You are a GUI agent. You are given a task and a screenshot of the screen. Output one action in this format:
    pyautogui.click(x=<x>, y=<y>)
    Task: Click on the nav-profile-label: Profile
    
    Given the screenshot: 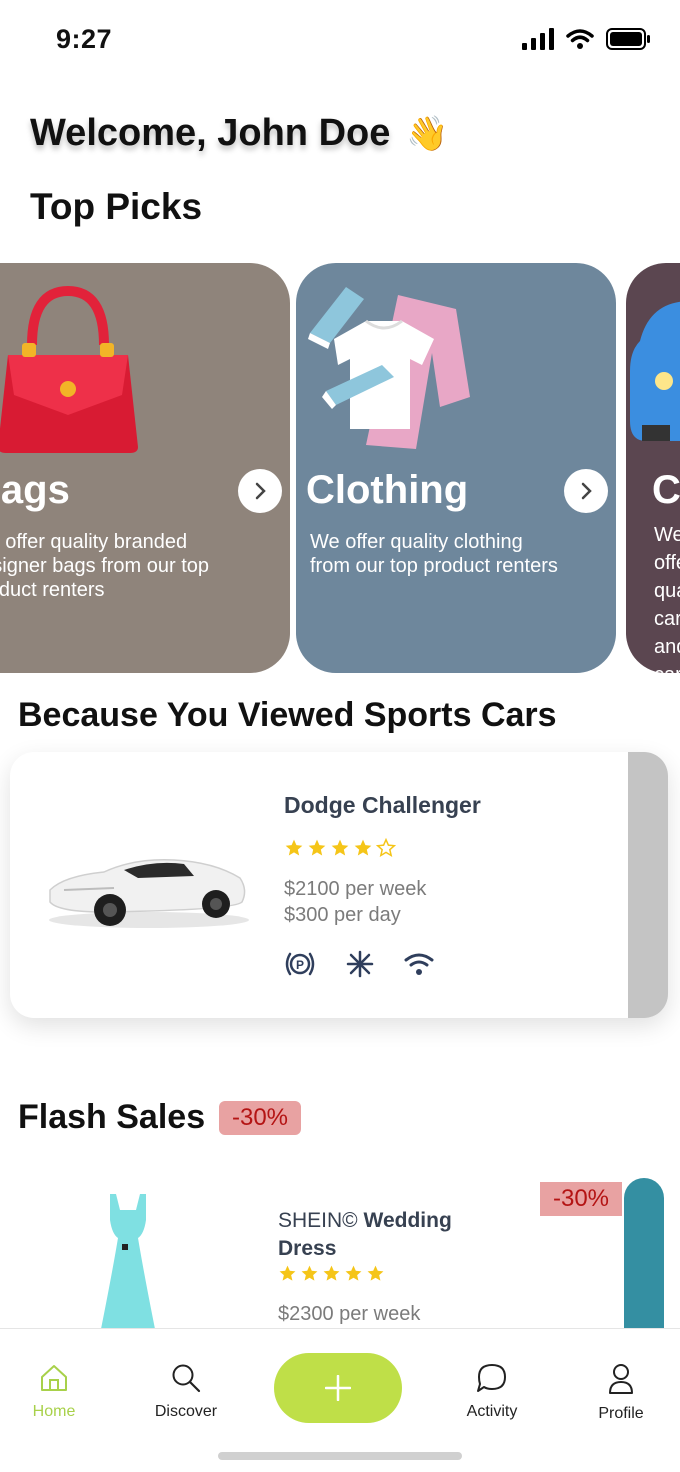 What is the action you would take?
    pyautogui.click(x=621, y=1413)
    